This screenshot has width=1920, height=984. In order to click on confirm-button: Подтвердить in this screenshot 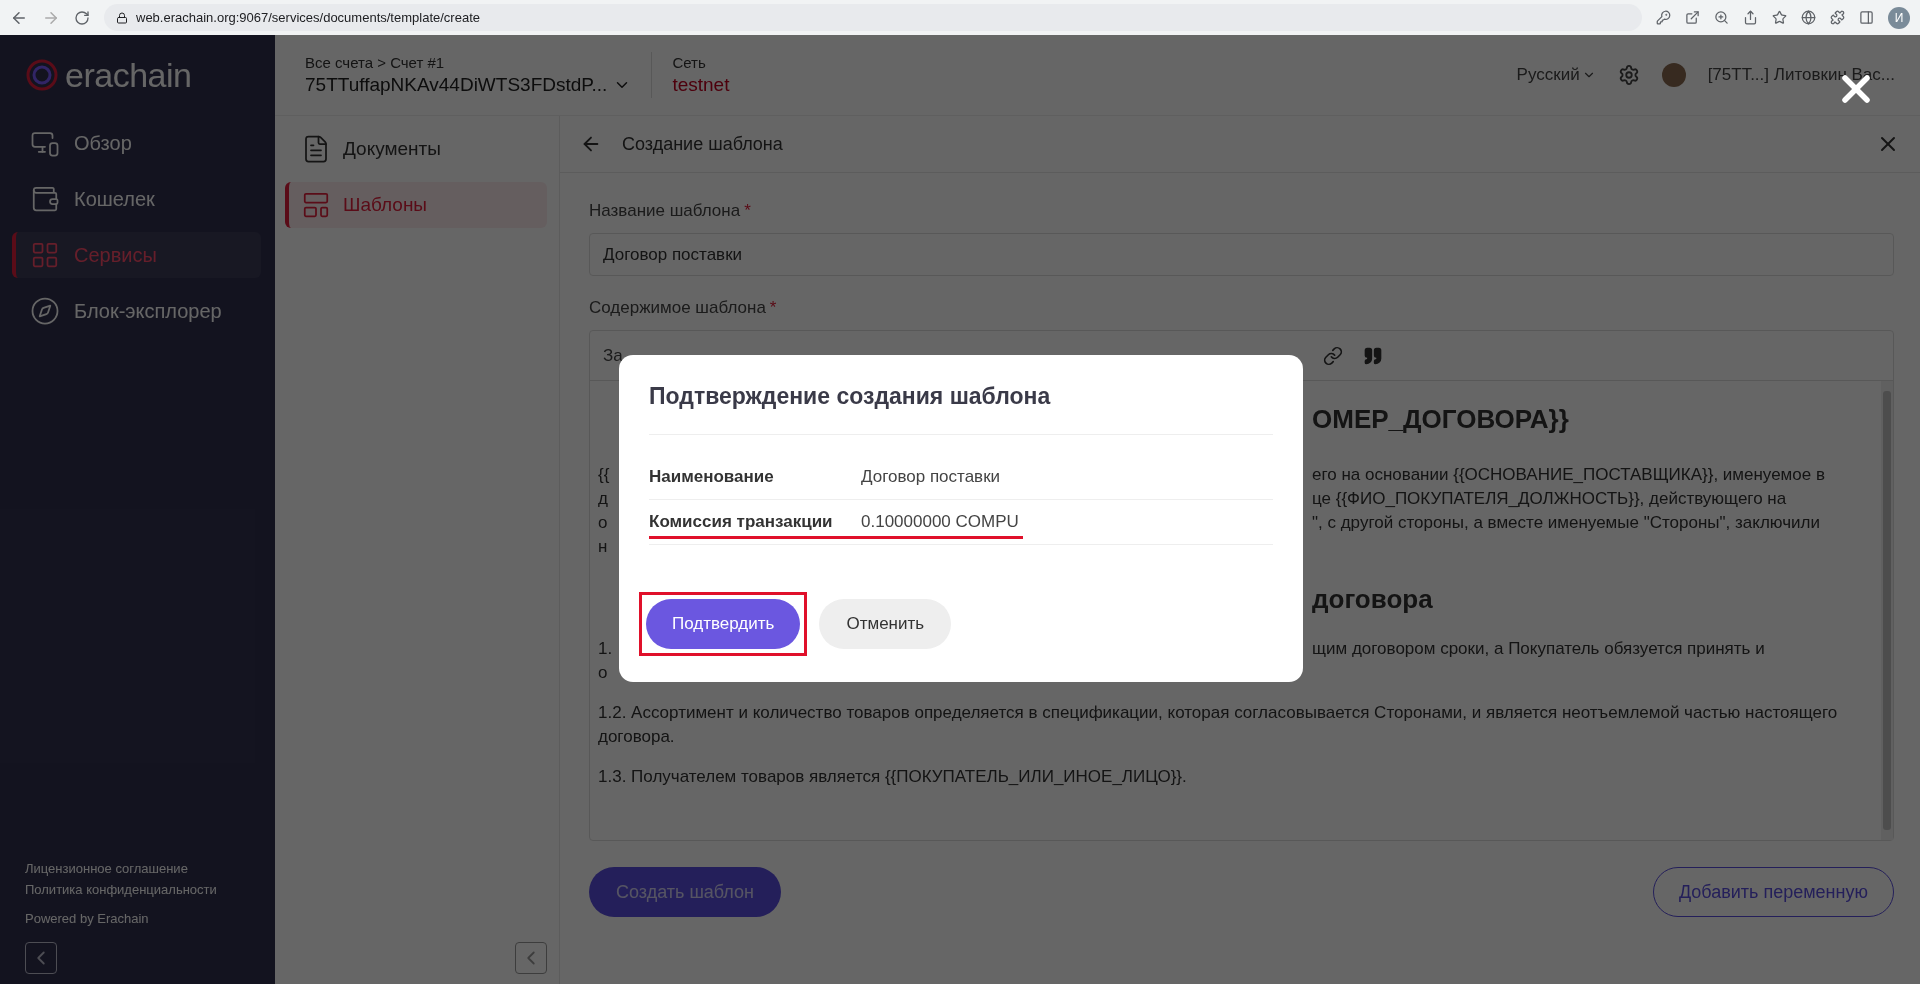, I will do `click(723, 624)`.